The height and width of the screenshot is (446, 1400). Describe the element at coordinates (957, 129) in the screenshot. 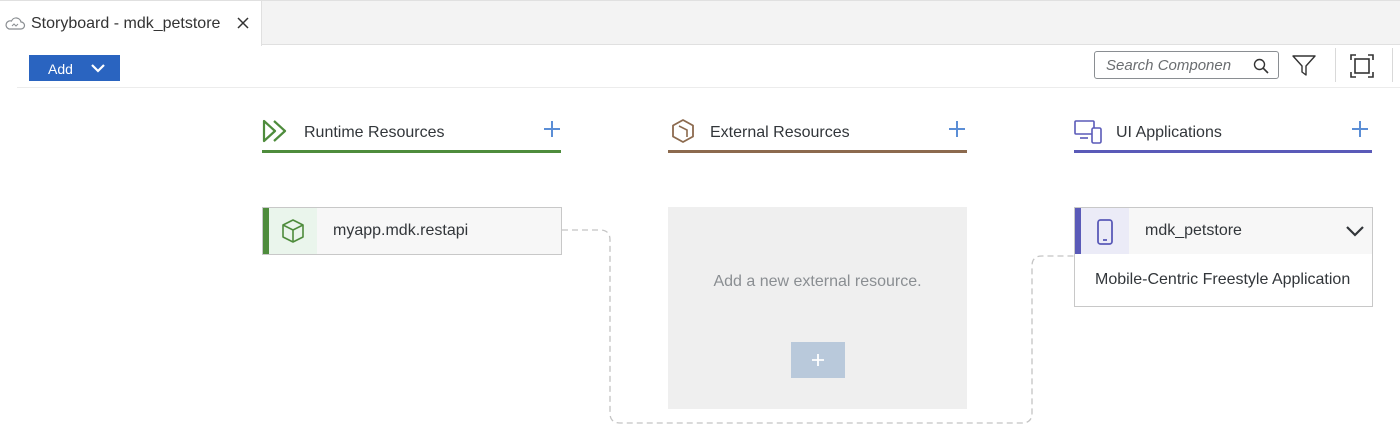

I see `add-external-resource-icon` at that location.